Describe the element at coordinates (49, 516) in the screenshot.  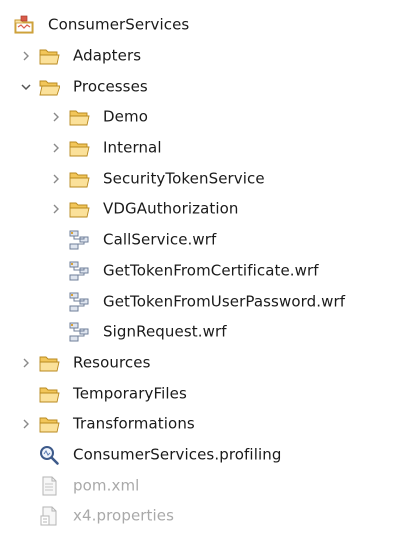
I see `properties-file-icon` at that location.